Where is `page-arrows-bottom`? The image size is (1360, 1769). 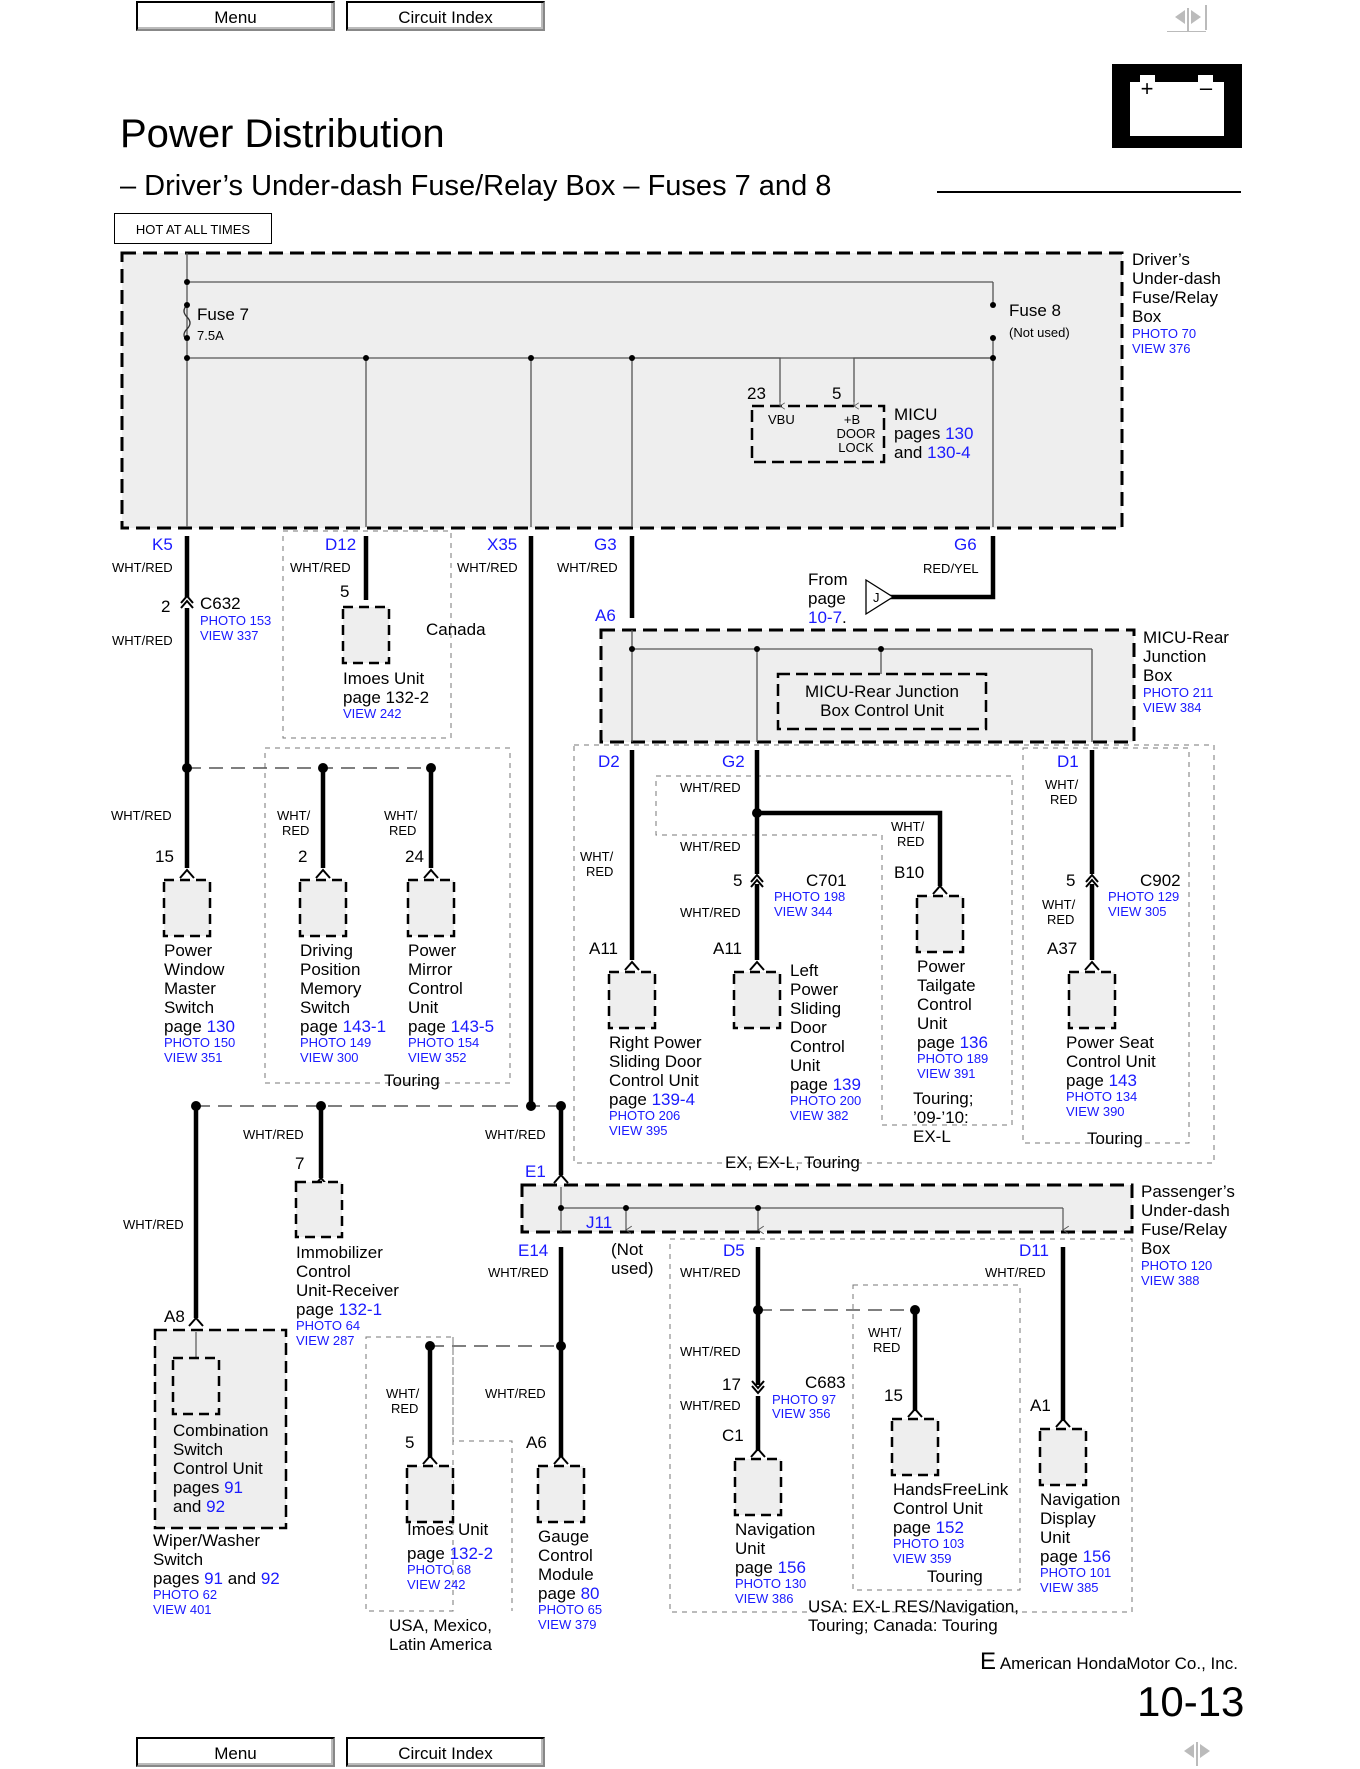 page-arrows-bottom is located at coordinates (1206, 1753).